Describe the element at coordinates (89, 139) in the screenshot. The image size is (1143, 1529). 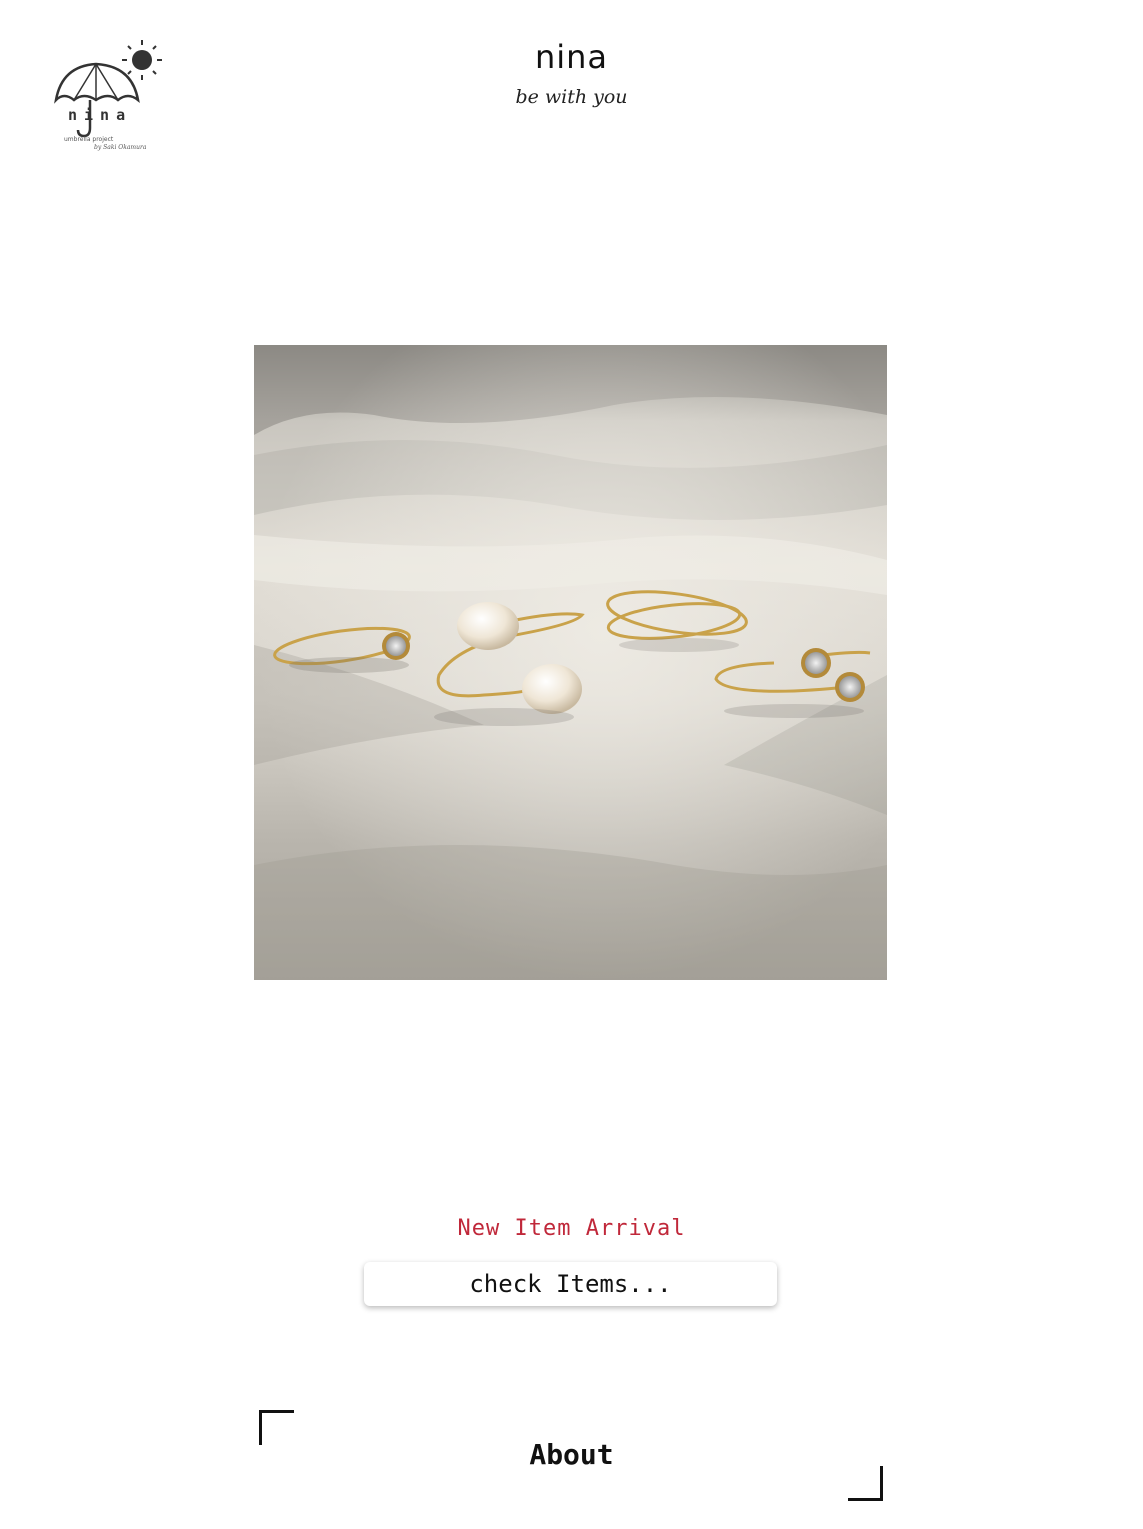
I see `logo-subtitle: umbrella project` at that location.